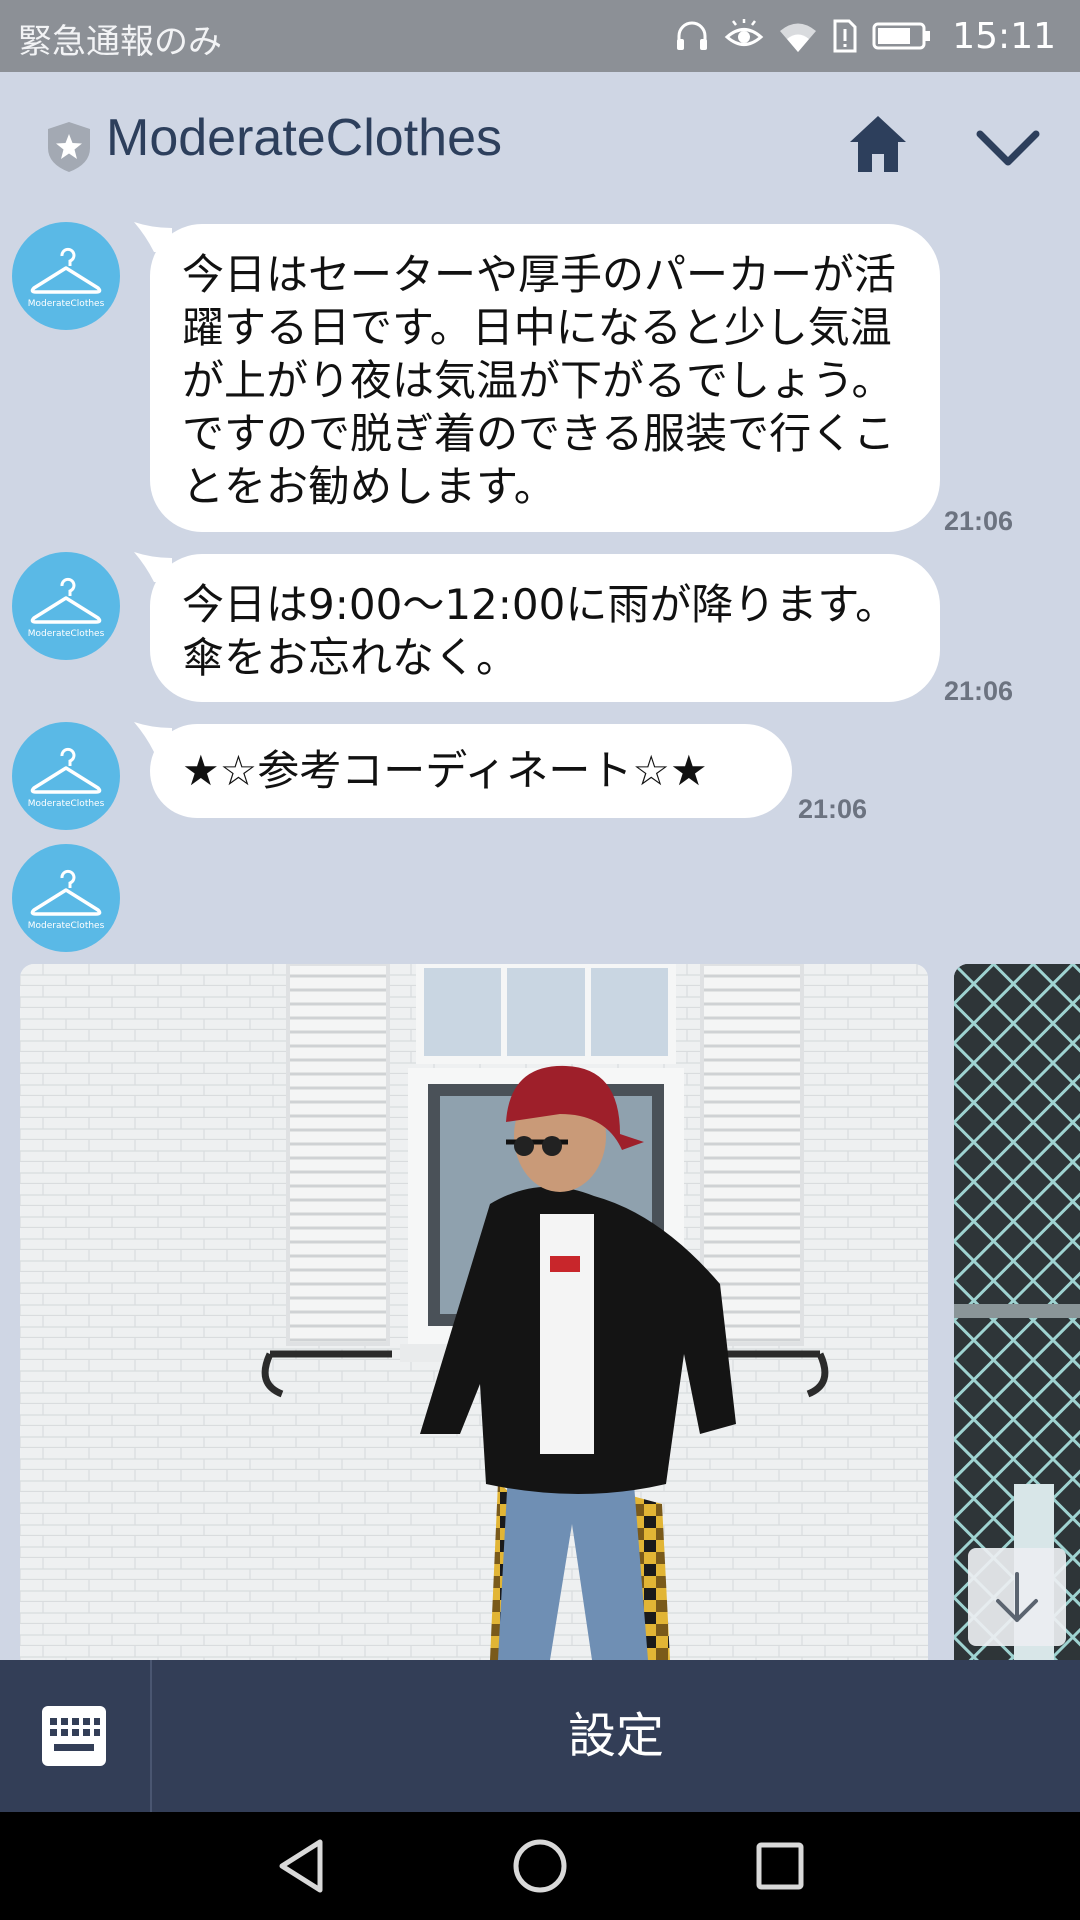 The width and height of the screenshot is (1080, 1920). What do you see at coordinates (69, 149) in the screenshot?
I see `shield-star-icon` at bounding box center [69, 149].